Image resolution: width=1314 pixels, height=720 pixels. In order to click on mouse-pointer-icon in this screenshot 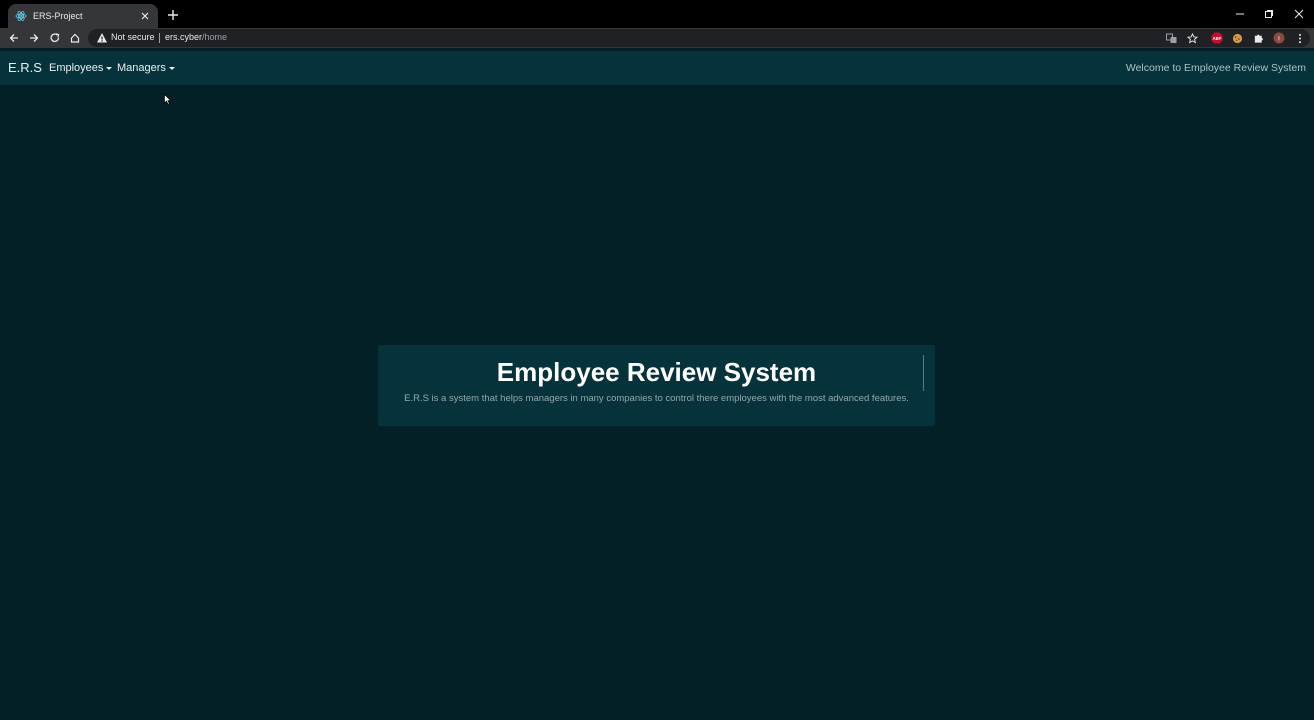, I will do `click(168, 101)`.